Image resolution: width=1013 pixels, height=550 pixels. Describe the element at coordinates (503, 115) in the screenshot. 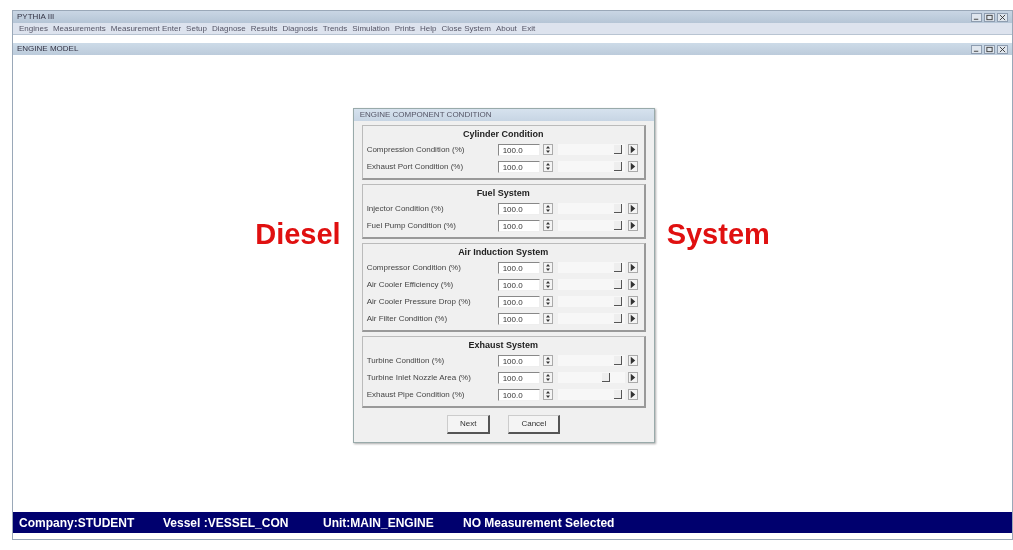

I see `dialog-title: ENGINE COMPONENT CONDITION` at that location.